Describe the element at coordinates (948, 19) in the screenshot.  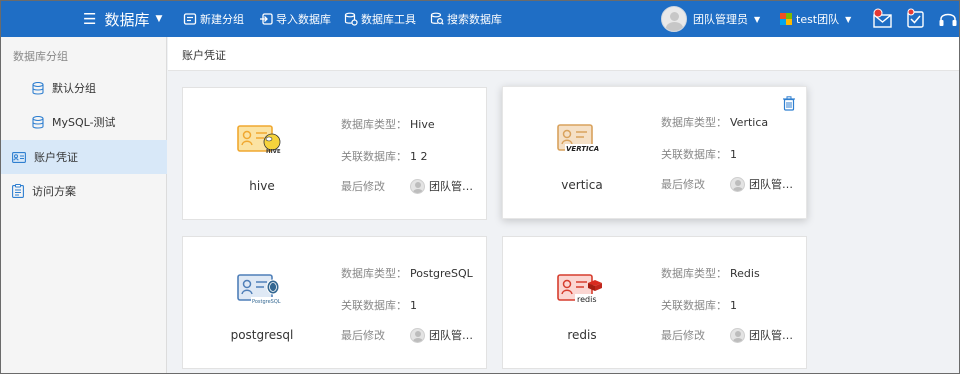
I see `headset-support-icon` at that location.